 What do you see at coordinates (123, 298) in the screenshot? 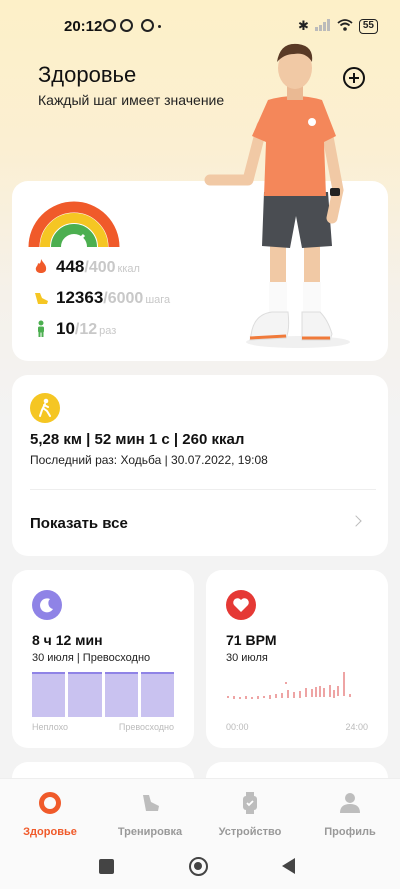
I see `steps-goal: /6000` at bounding box center [123, 298].